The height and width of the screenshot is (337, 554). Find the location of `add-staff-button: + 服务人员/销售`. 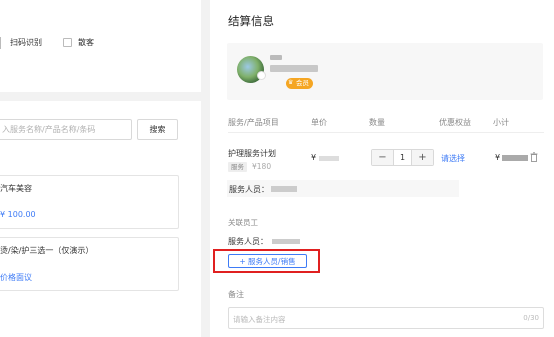

add-staff-button: + 服务人员/销售 is located at coordinates (267, 261).